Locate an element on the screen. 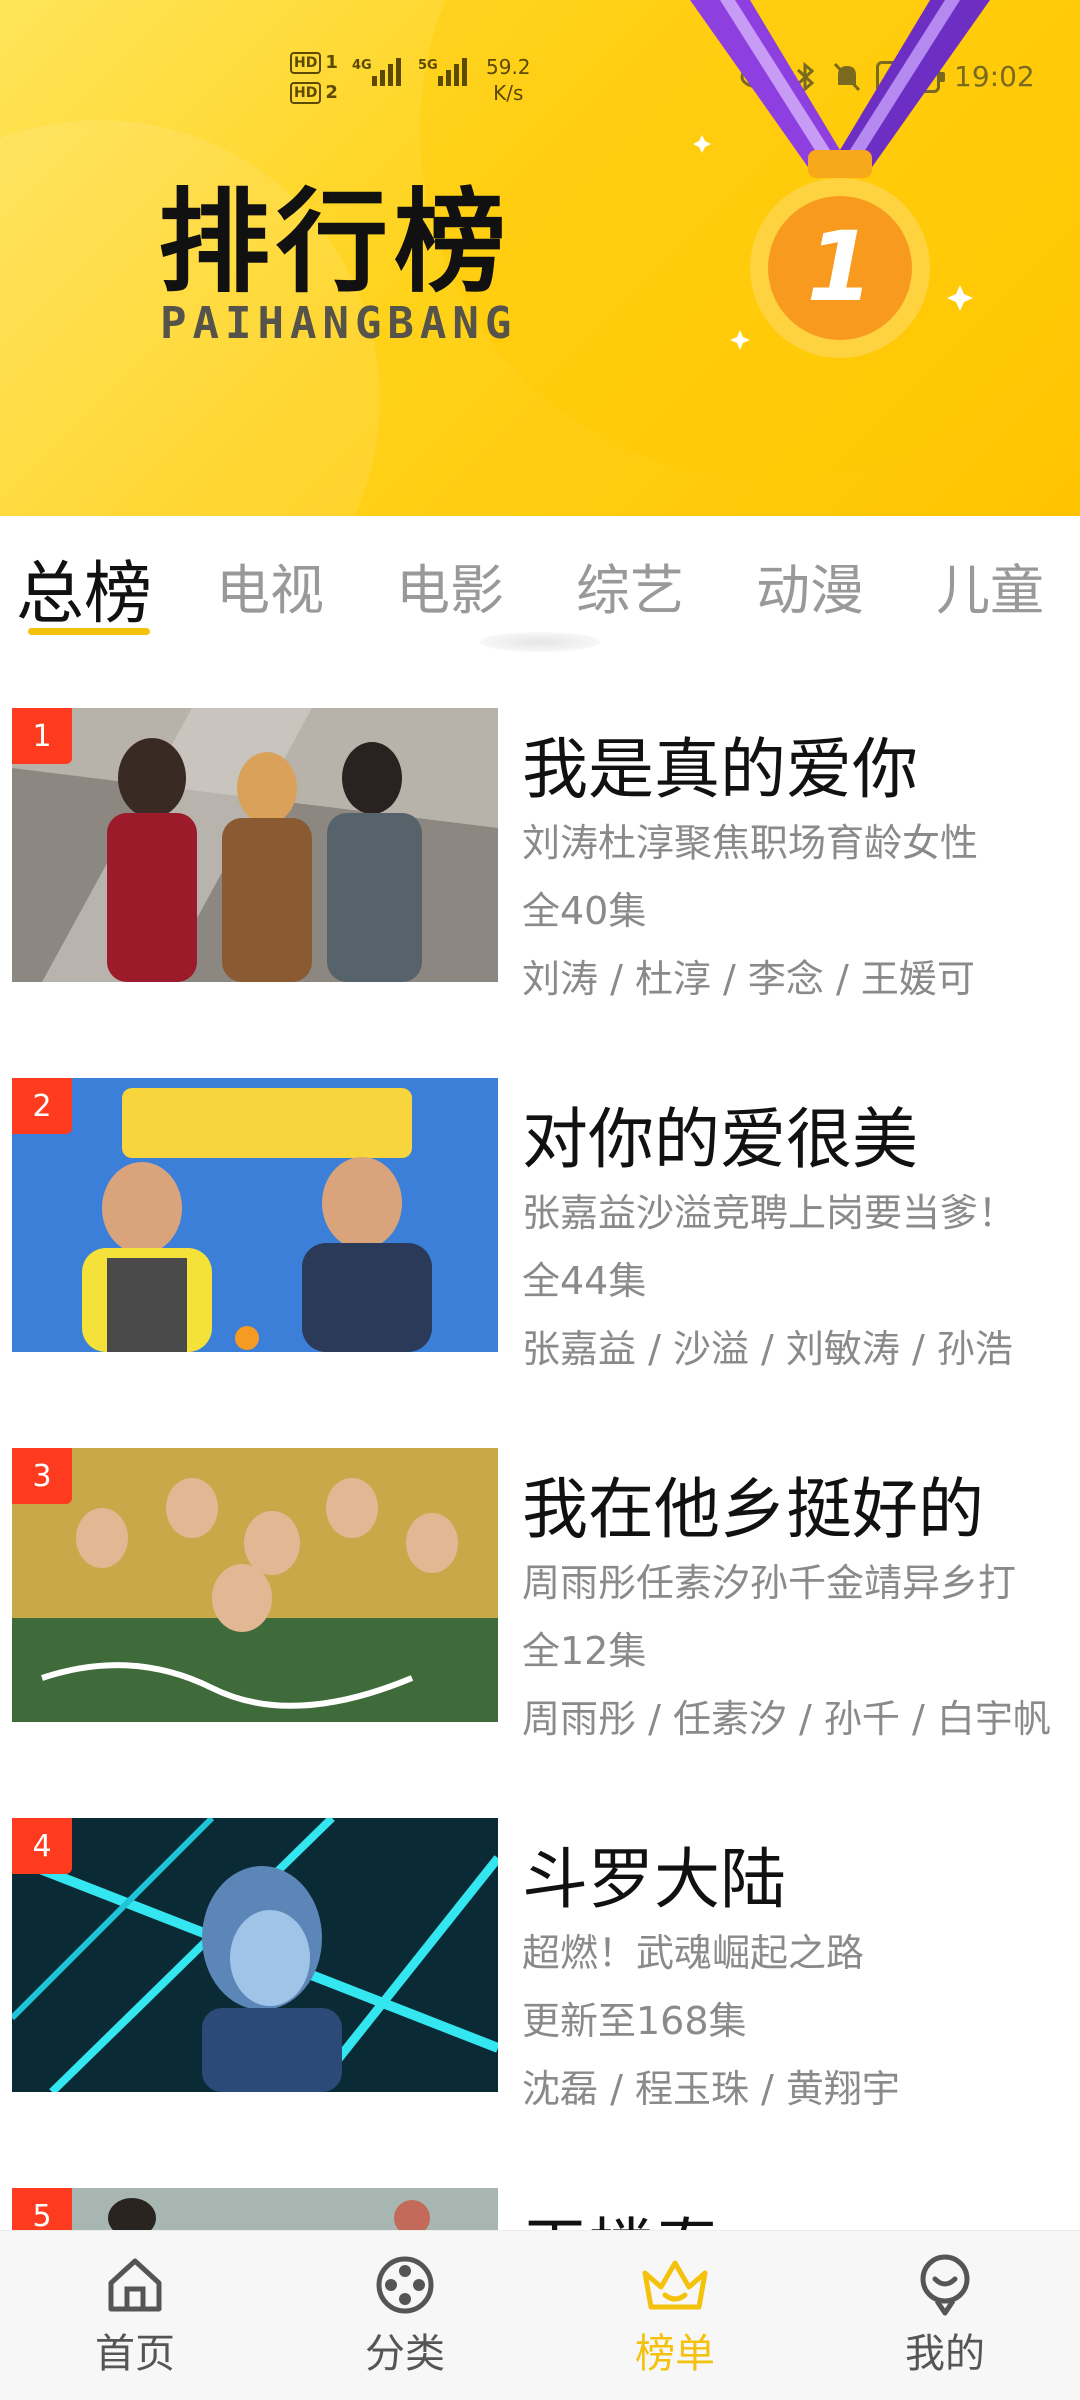 The image size is (1080, 2400). network-speed: 59.2 K/s is located at coordinates (508, 80).